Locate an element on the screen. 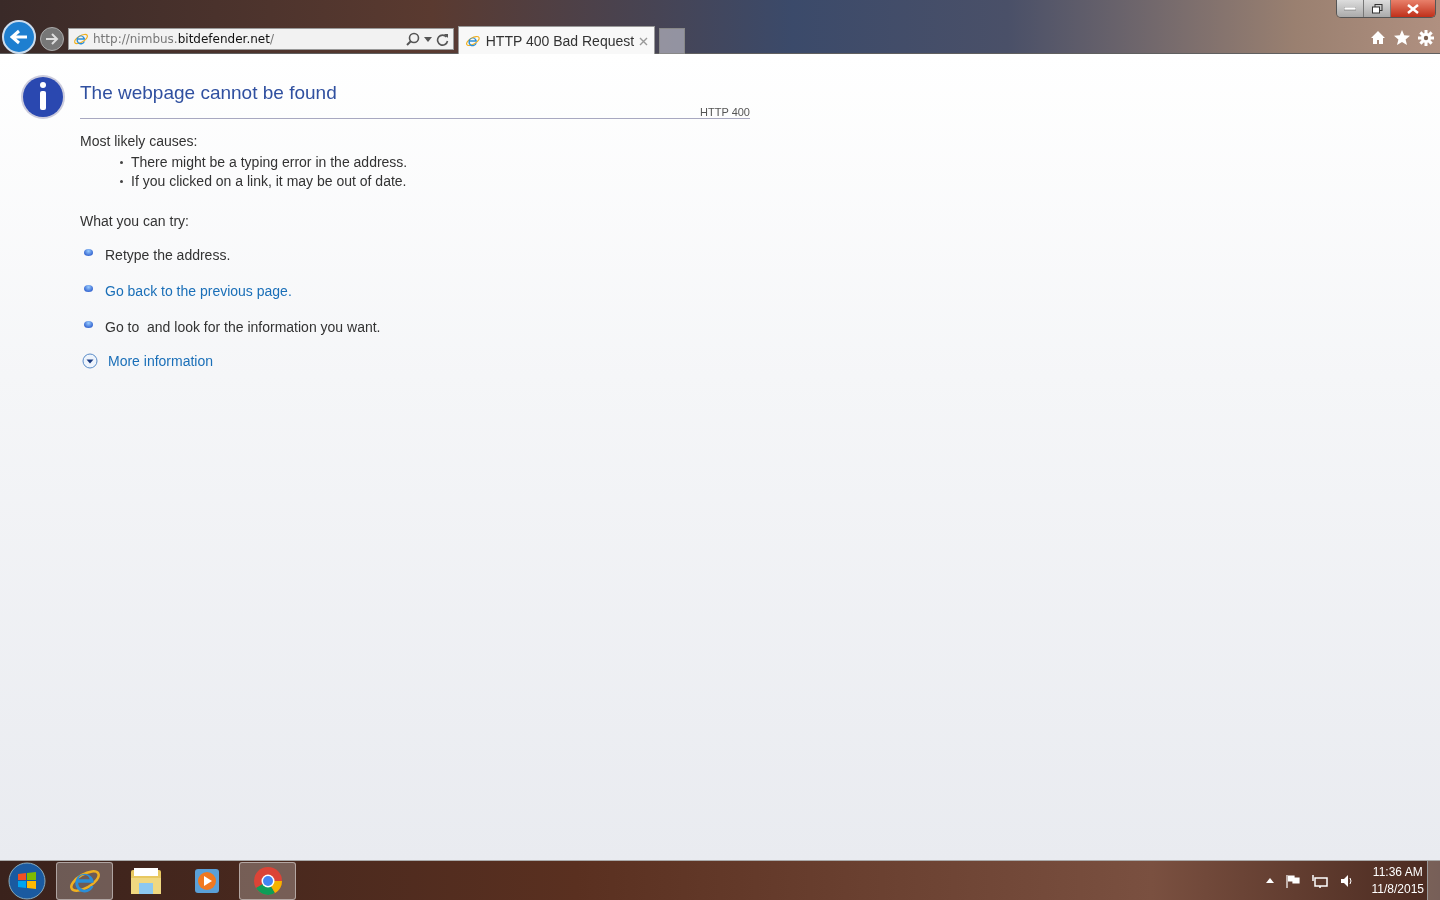  suggestion-text: Go to and look for the information you want. is located at coordinates (243, 327).